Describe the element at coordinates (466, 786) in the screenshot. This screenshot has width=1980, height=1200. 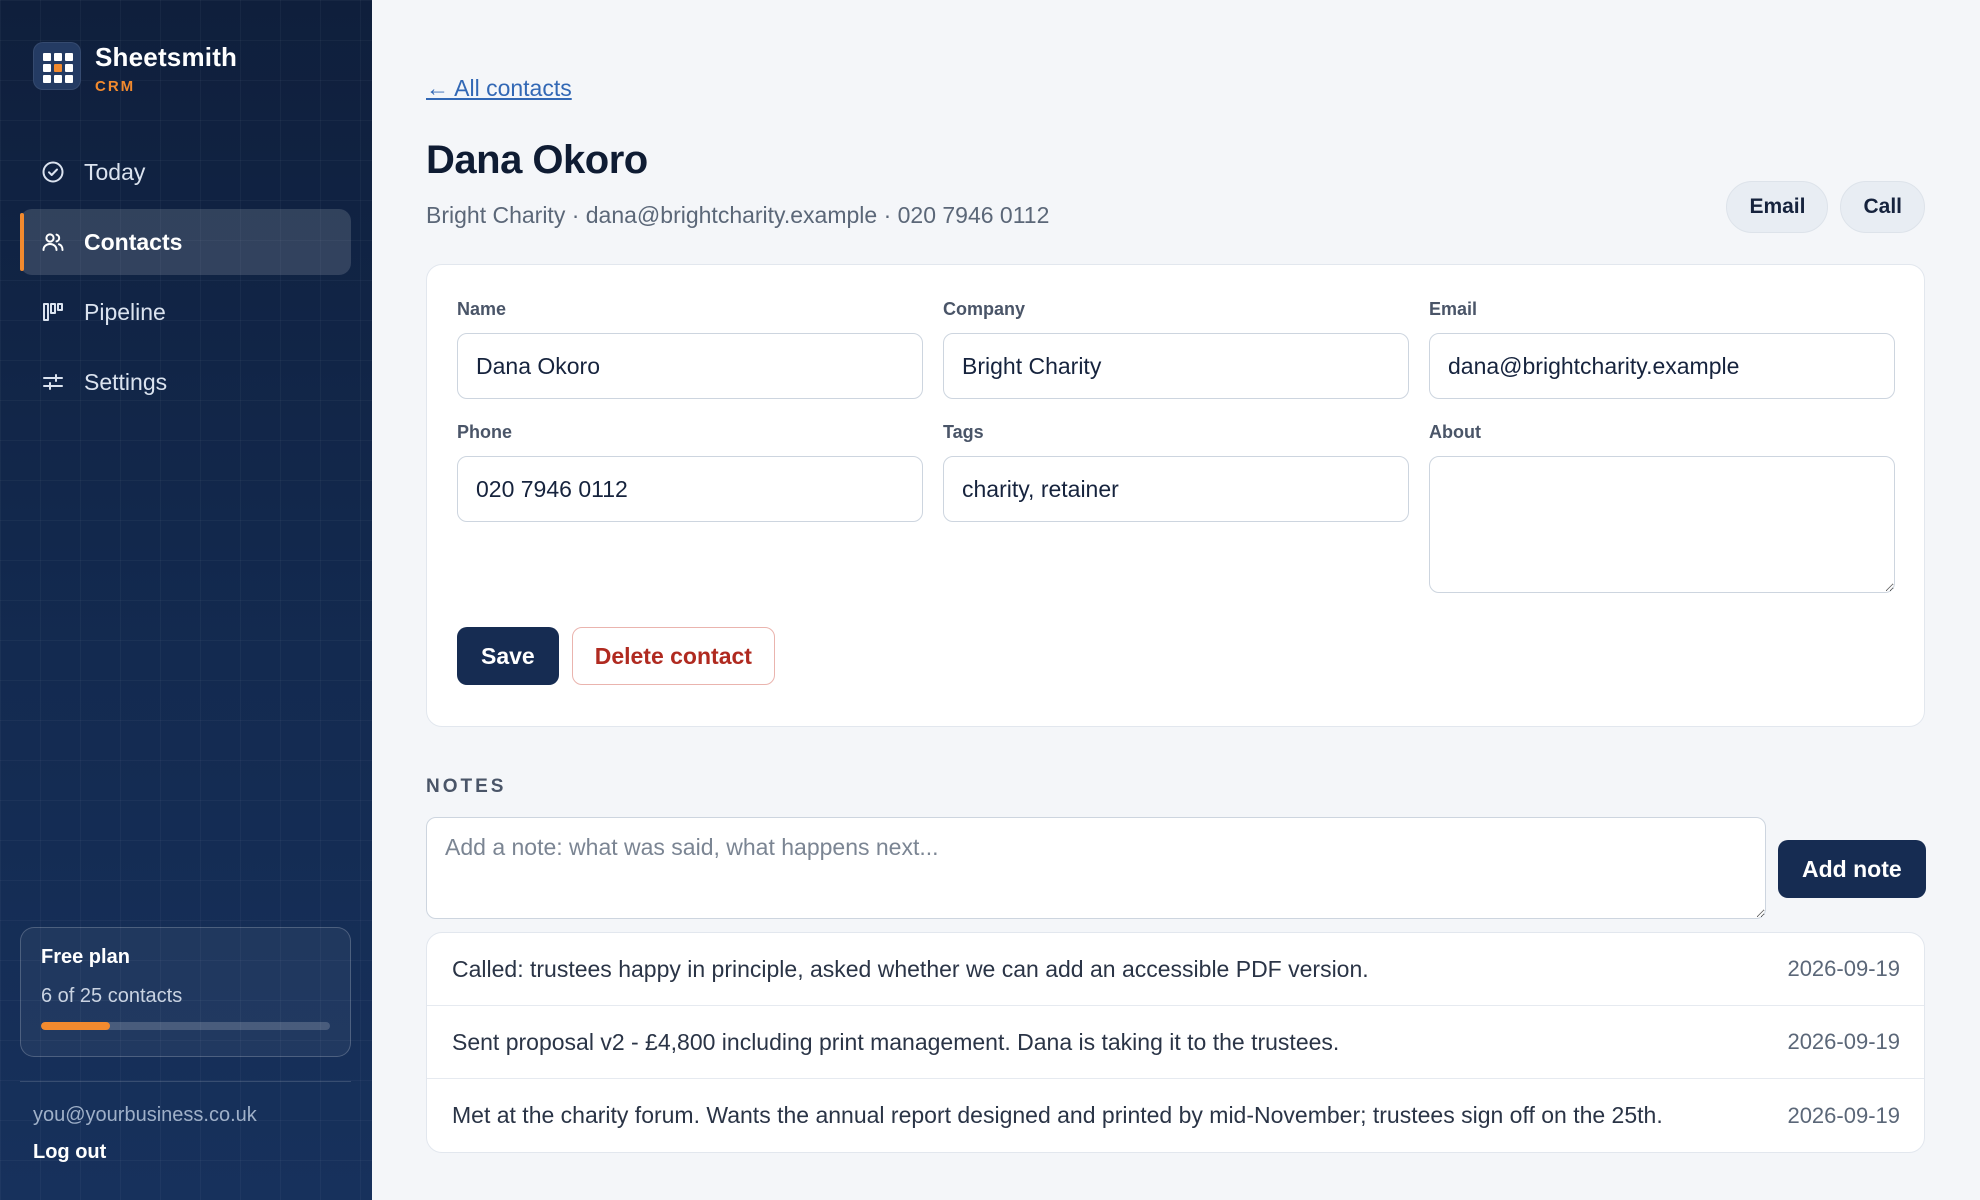
I see `notes-heading: NOTES` at that location.